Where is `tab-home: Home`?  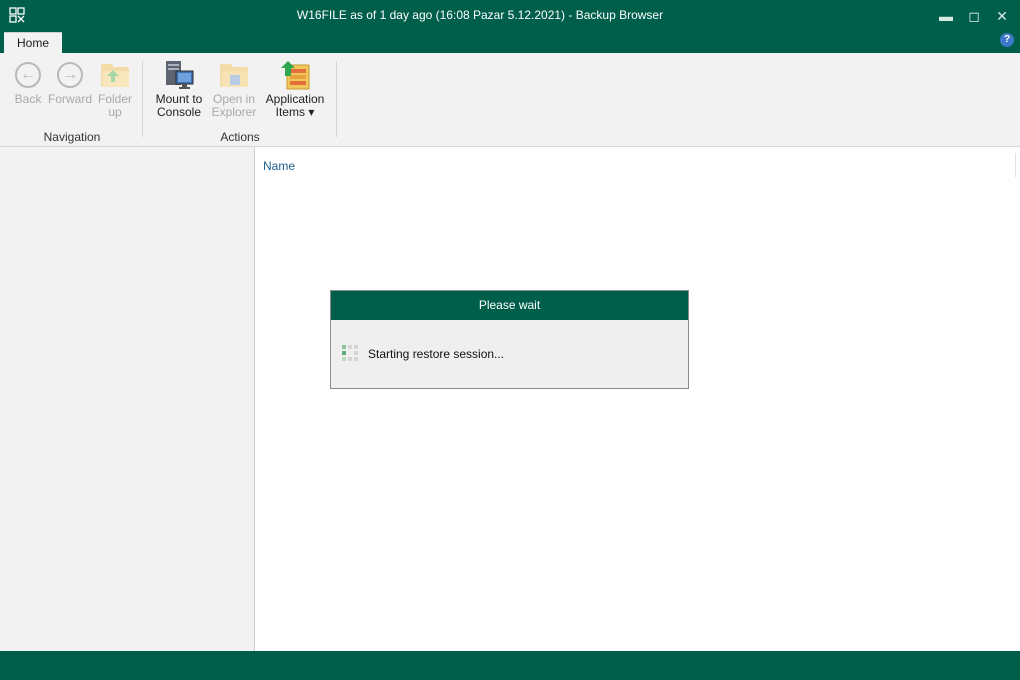 tab-home: Home is located at coordinates (33, 43).